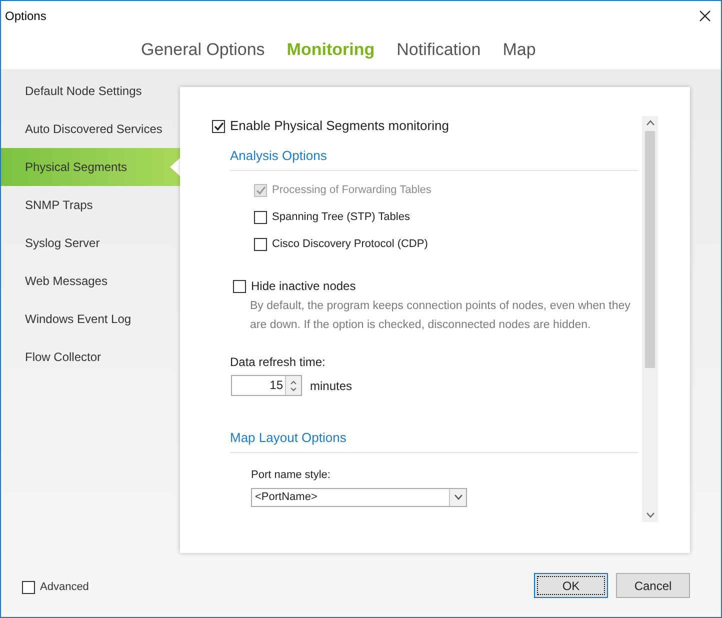 The image size is (722, 618). What do you see at coordinates (519, 50) in the screenshot?
I see `tab: Map` at bounding box center [519, 50].